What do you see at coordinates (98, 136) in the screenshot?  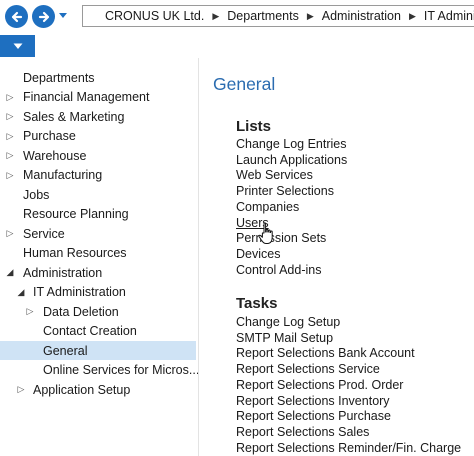 I see `tree-item-purchase: ▷ Purchase` at bounding box center [98, 136].